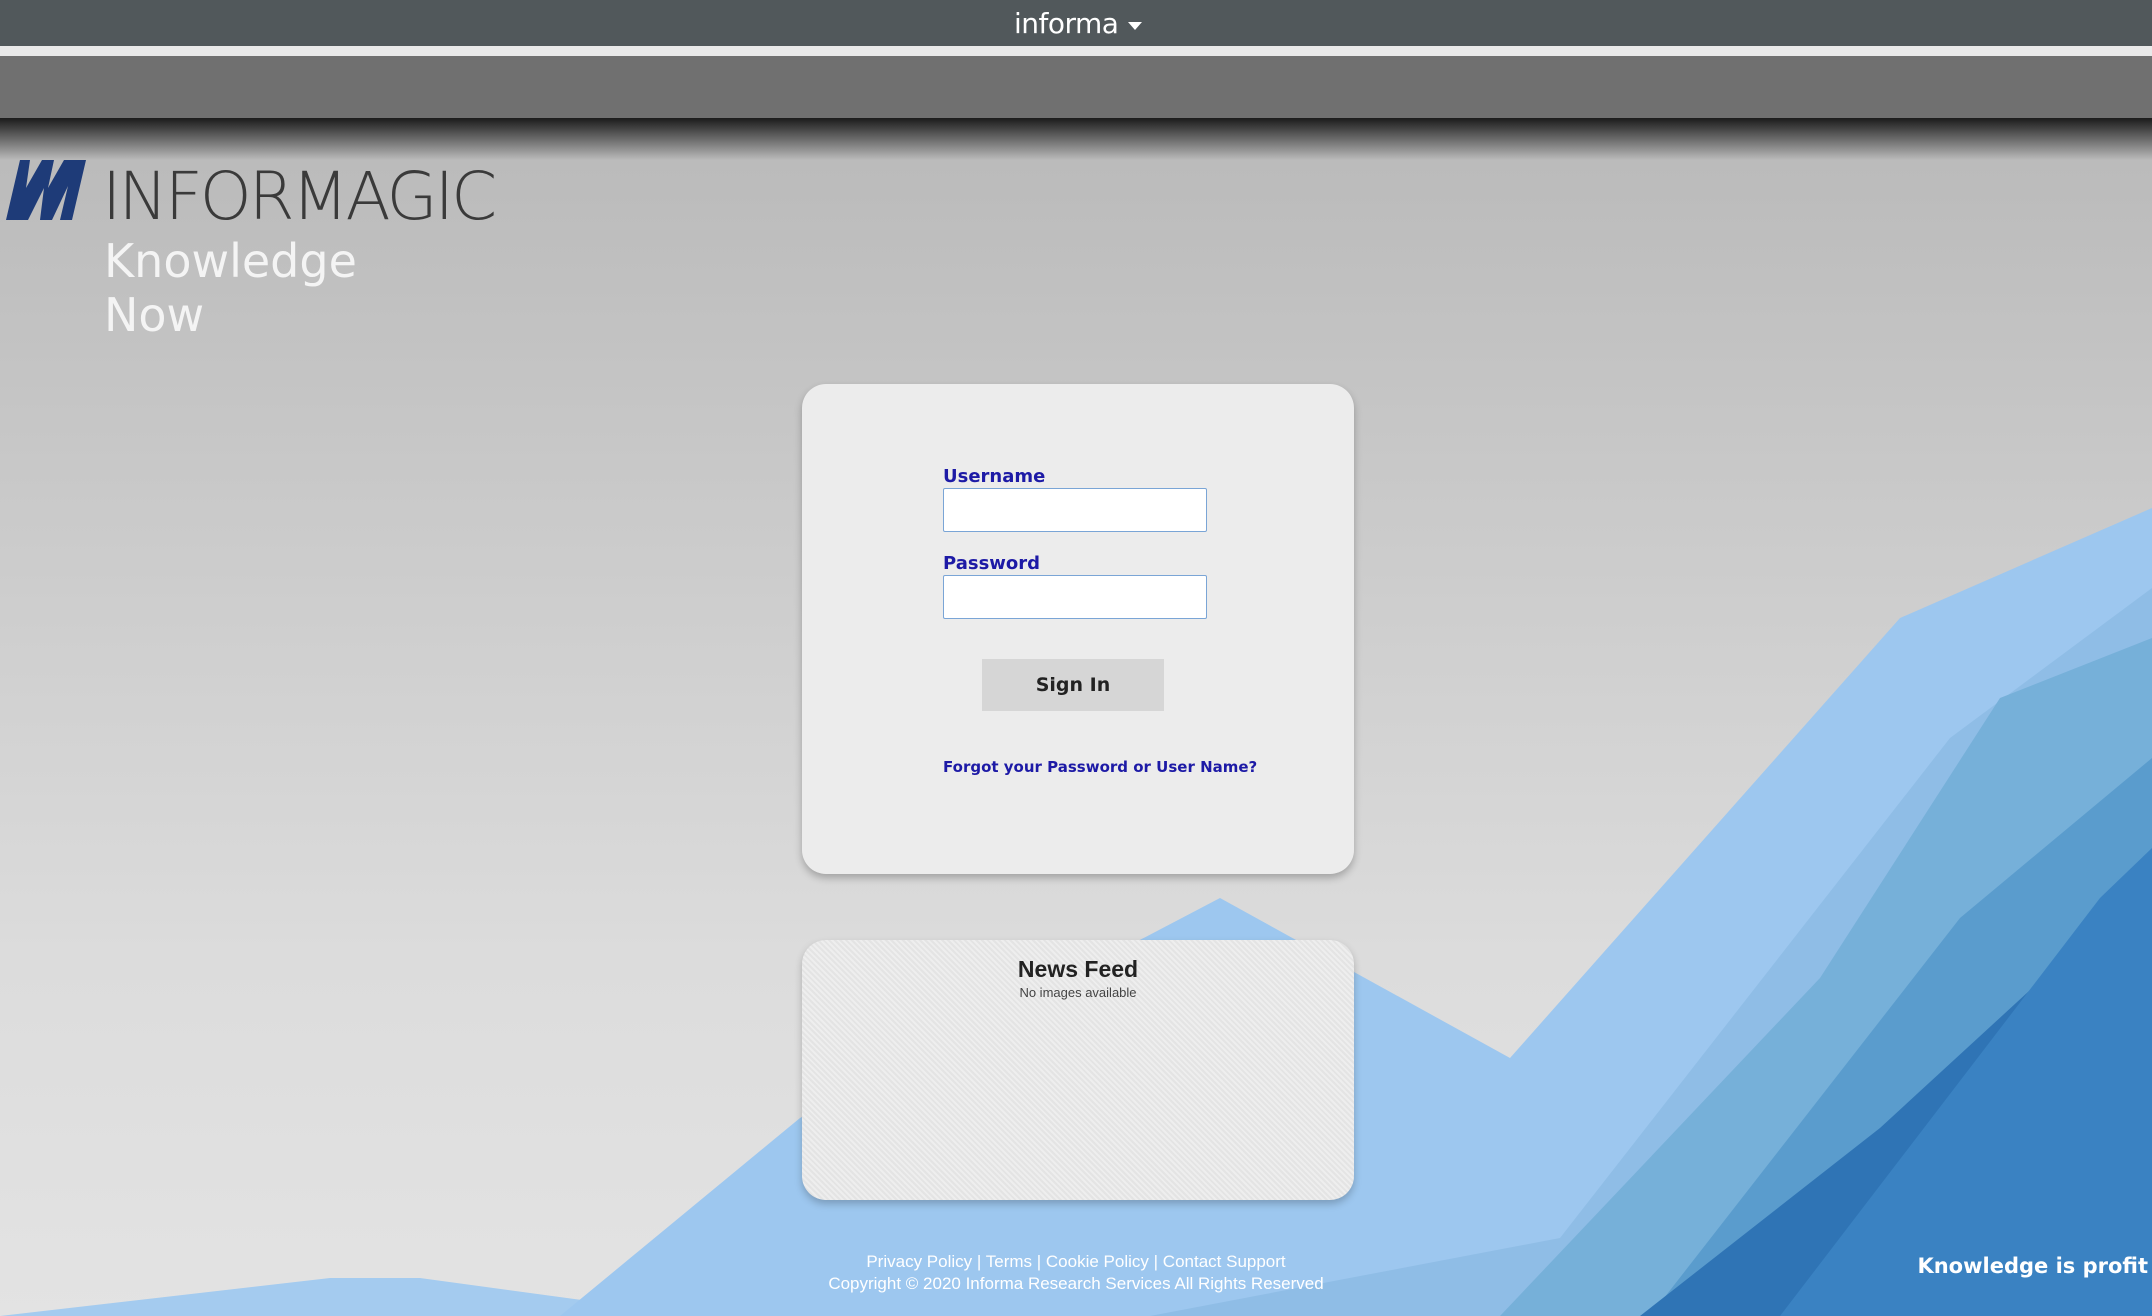 The width and height of the screenshot is (2152, 1316). Describe the element at coordinates (230, 288) in the screenshot. I see `logo-tagline: Knowledge Now` at that location.